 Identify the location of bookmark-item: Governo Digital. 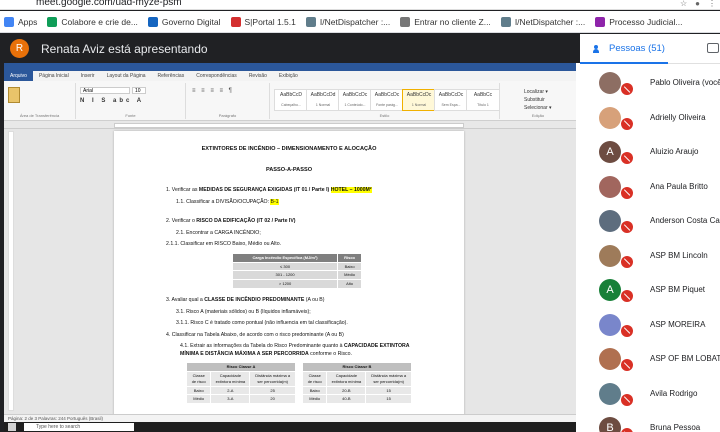
(184, 21).